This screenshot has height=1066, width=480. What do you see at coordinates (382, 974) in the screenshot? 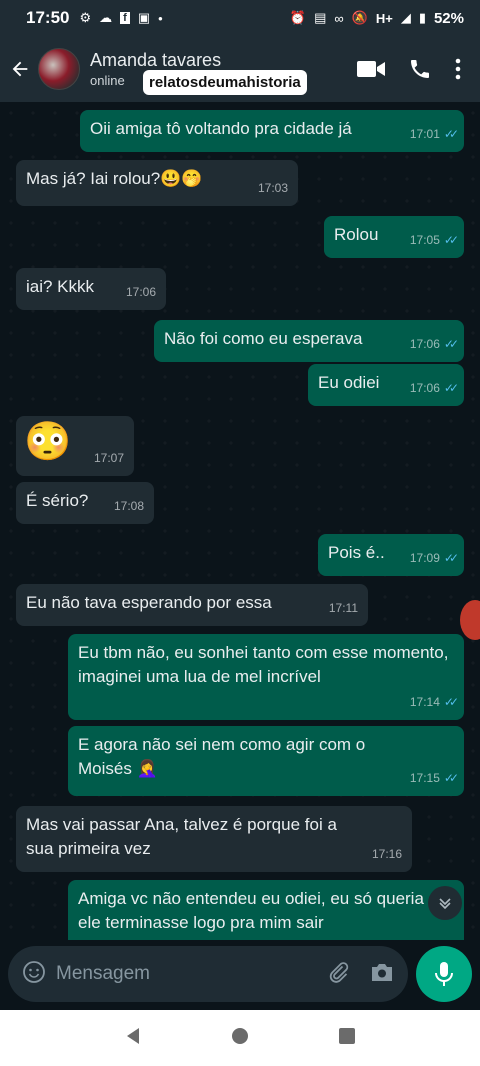
I see `camera-icon` at bounding box center [382, 974].